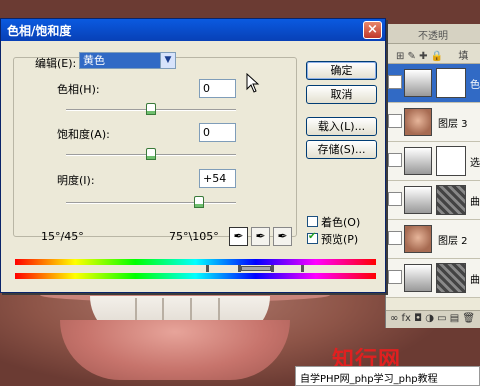  Describe the element at coordinates (151, 203) in the screenshot. I see `lightness-slider-track` at that location.